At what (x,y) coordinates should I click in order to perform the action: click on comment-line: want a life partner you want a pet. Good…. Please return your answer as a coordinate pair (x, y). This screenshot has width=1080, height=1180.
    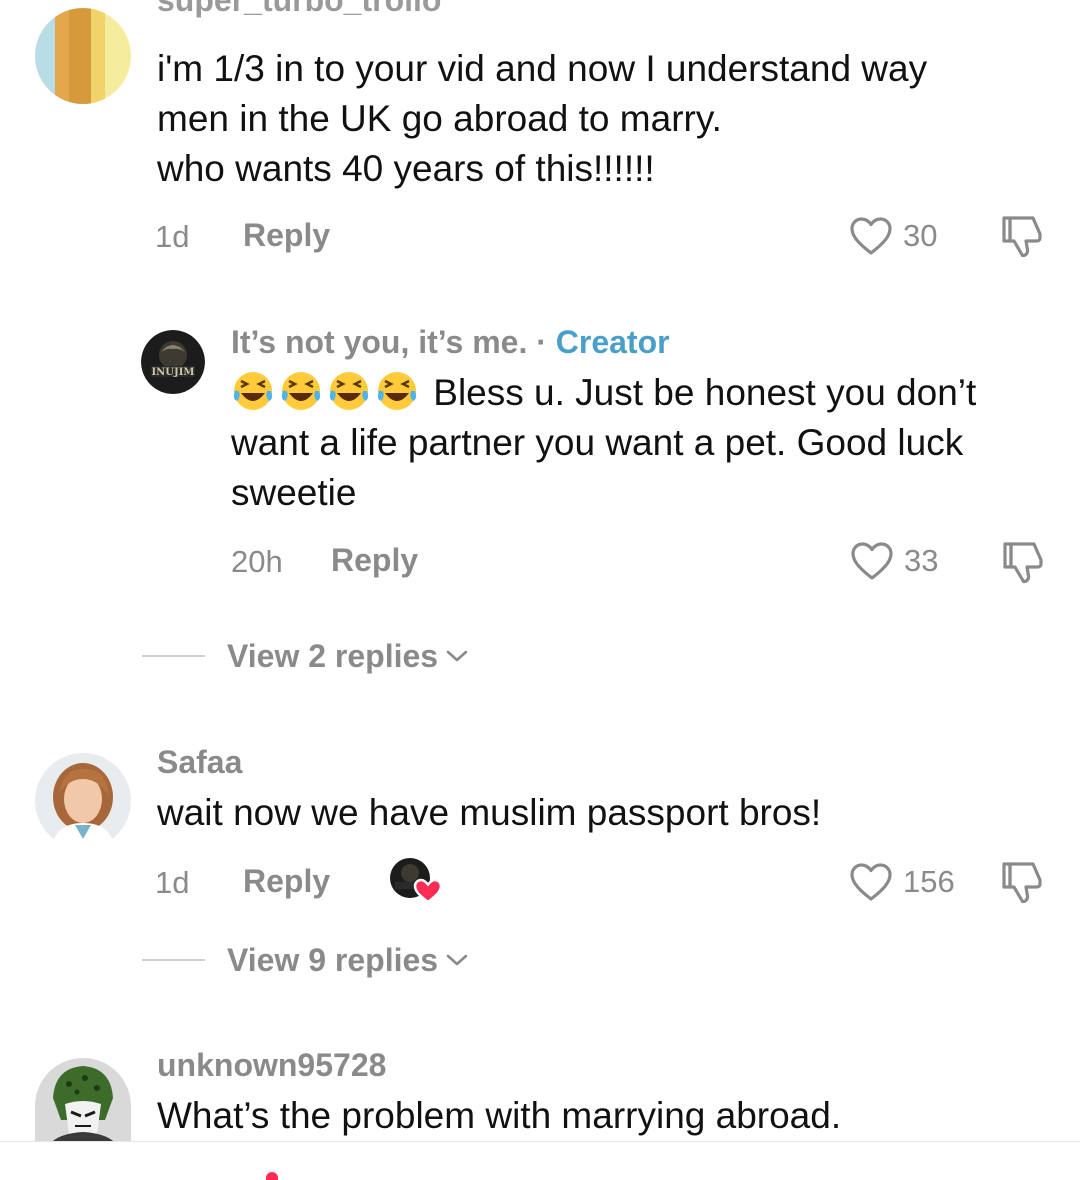
    Looking at the image, I should click on (597, 442).